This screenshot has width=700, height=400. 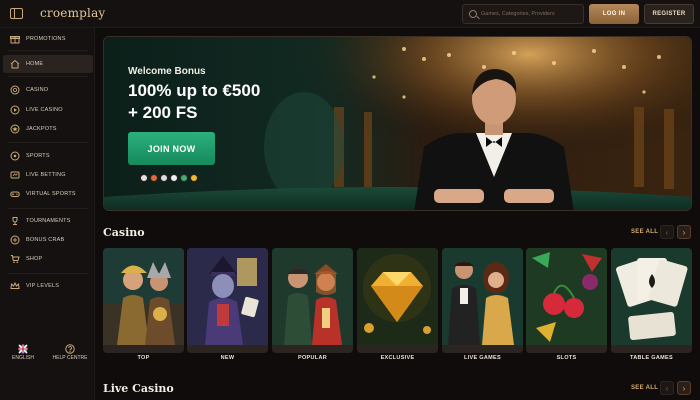 I want to click on sidebar-item-sports: SPORTS, so click(x=48, y=156).